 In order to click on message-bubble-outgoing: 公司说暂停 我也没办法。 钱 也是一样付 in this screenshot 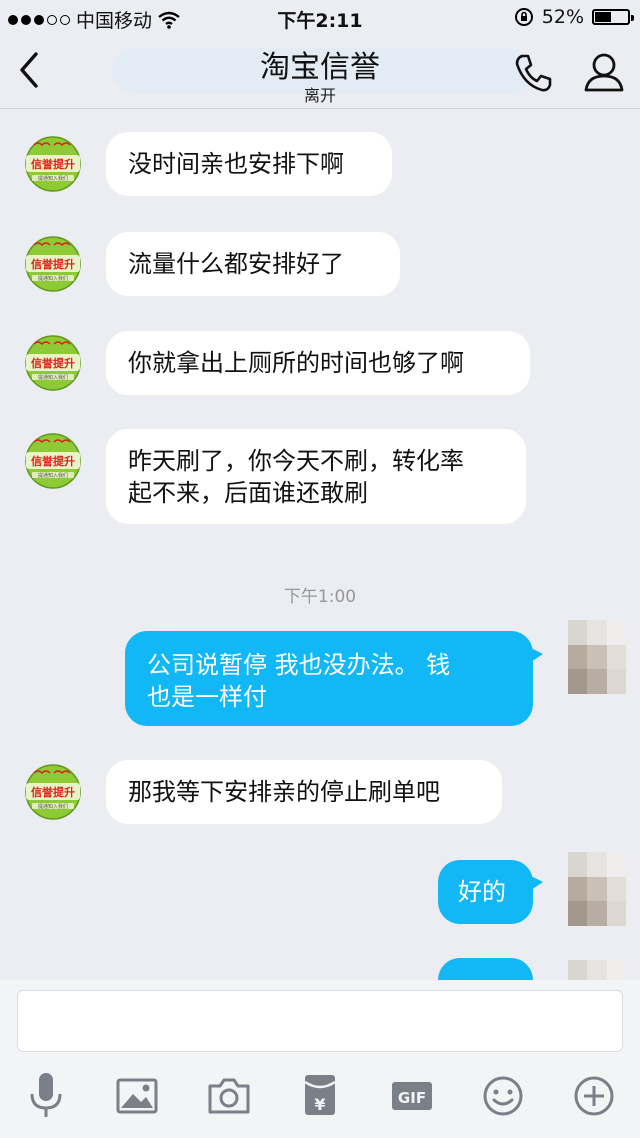, I will do `click(329, 678)`.